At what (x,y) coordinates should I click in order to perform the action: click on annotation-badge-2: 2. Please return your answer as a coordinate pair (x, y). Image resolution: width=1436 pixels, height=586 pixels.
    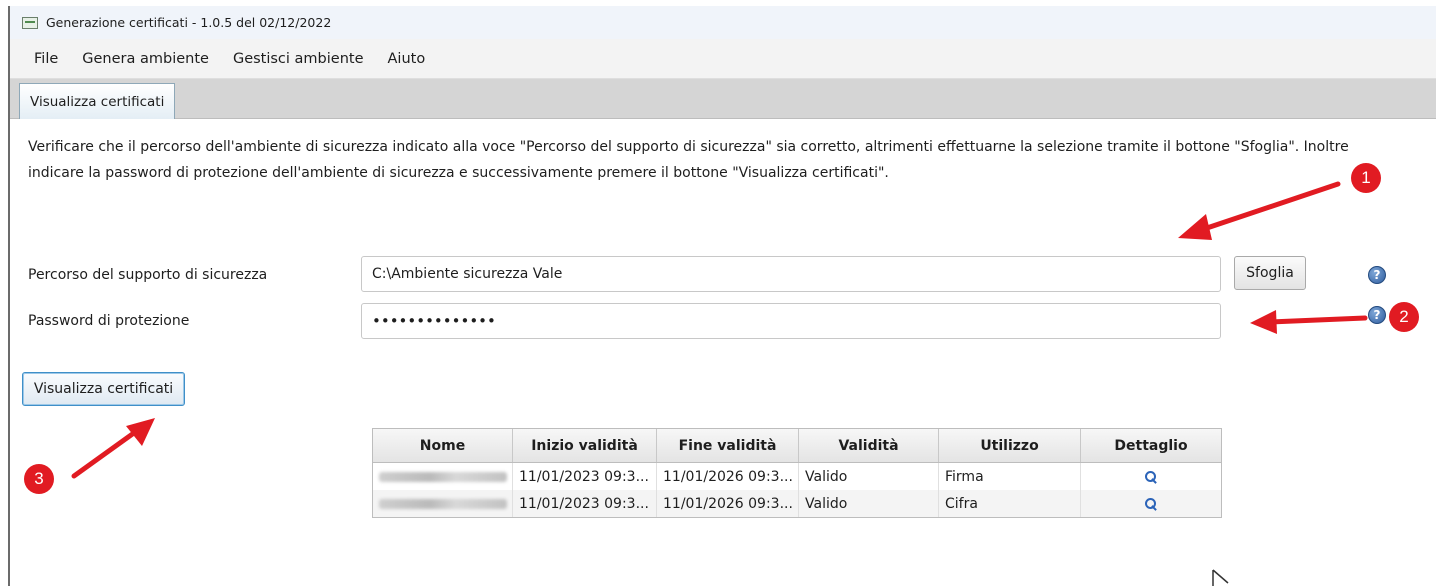
    Looking at the image, I should click on (1404, 317).